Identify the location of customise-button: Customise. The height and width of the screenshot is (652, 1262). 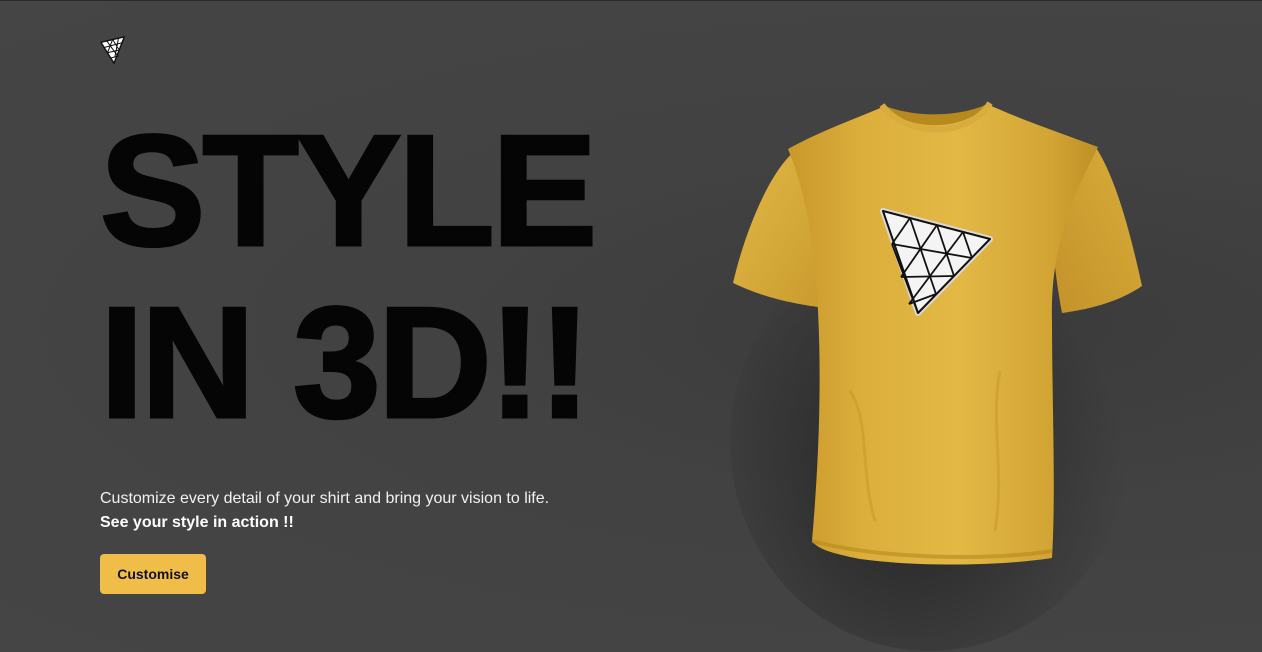
(153, 574).